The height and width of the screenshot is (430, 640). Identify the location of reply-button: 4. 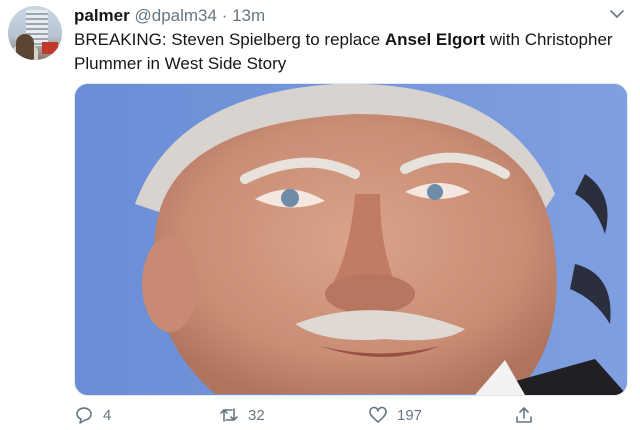
(92, 415).